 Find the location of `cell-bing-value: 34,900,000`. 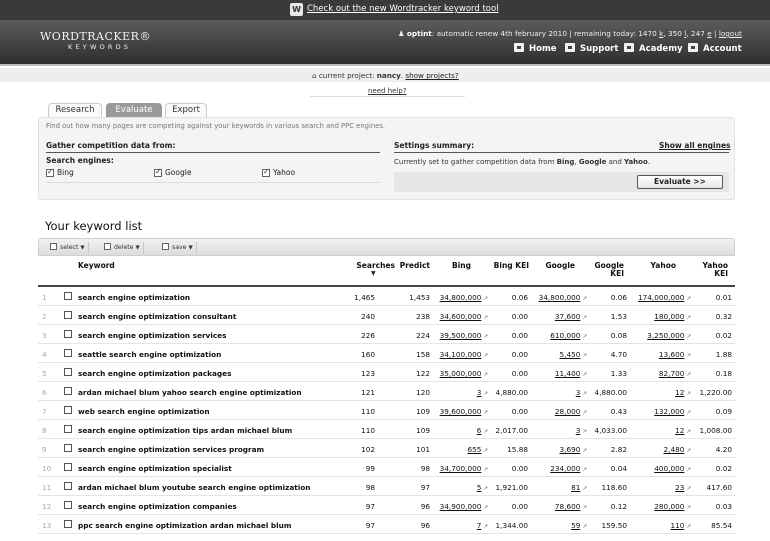

cell-bing-value: 34,900,000 is located at coordinates (461, 506).